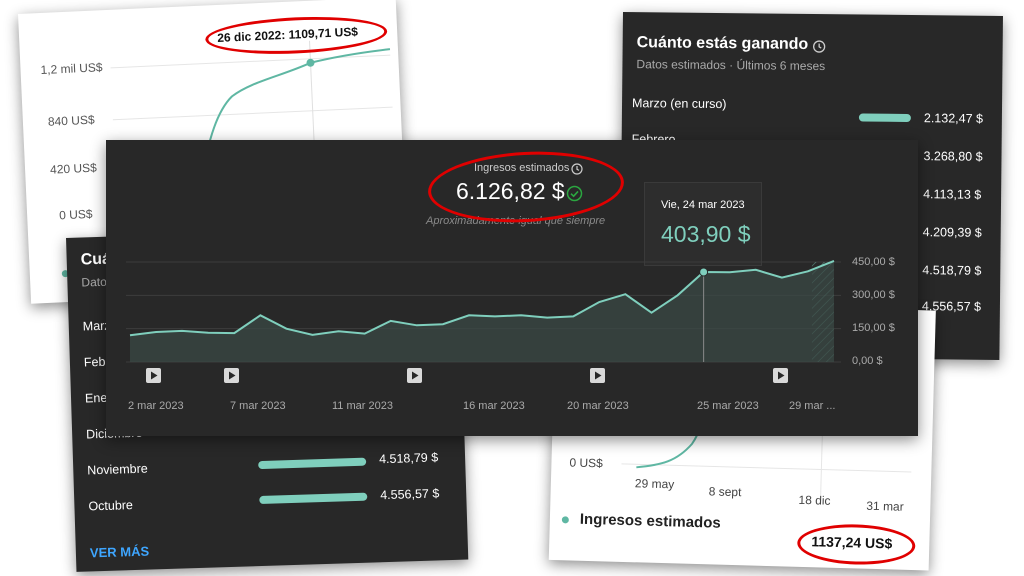 The image size is (1024, 576). What do you see at coordinates (71, 120) in the screenshot?
I see `y-tick-label: 840 US$` at bounding box center [71, 120].